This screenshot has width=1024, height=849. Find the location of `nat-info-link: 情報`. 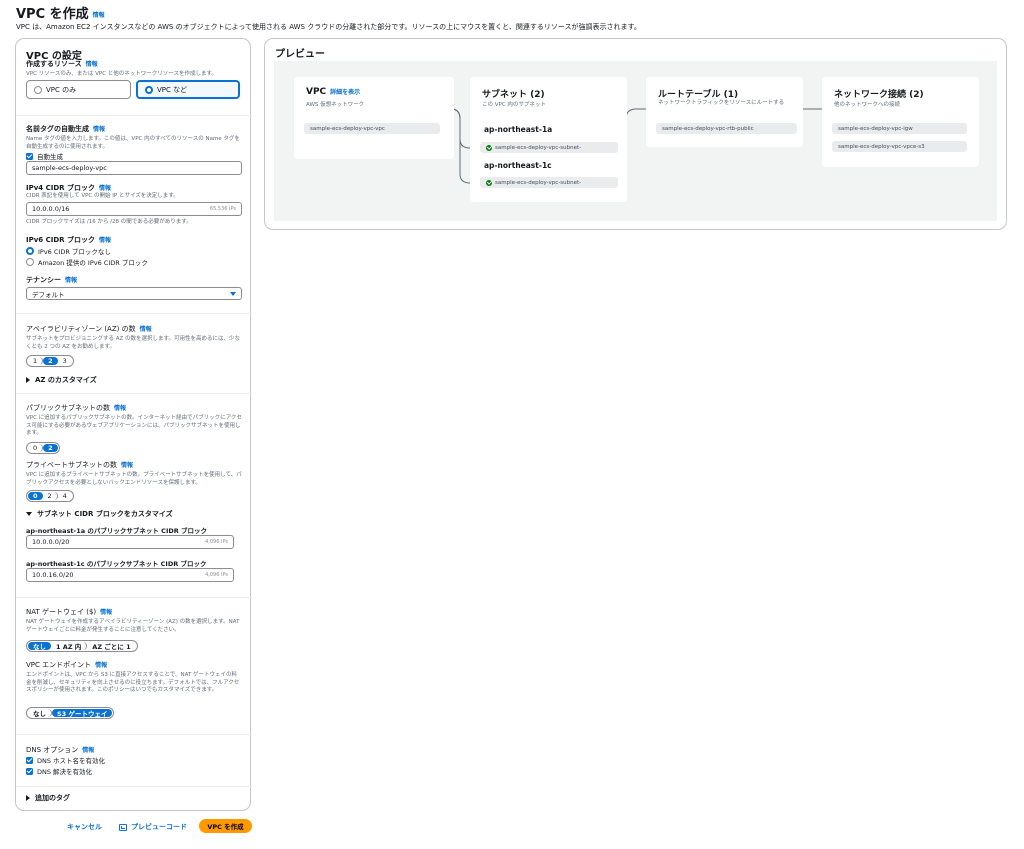

nat-info-link: 情報 is located at coordinates (106, 612).